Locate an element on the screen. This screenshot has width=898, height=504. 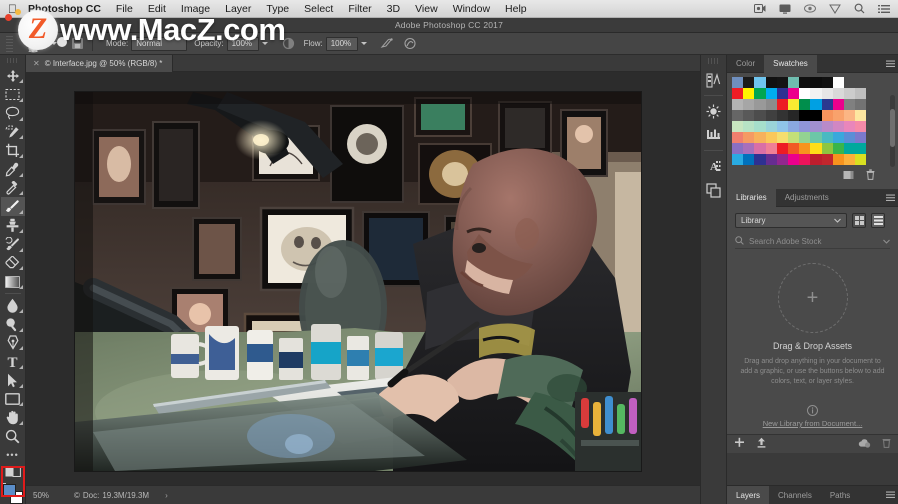
search-icon is located at coordinates (859, 8).